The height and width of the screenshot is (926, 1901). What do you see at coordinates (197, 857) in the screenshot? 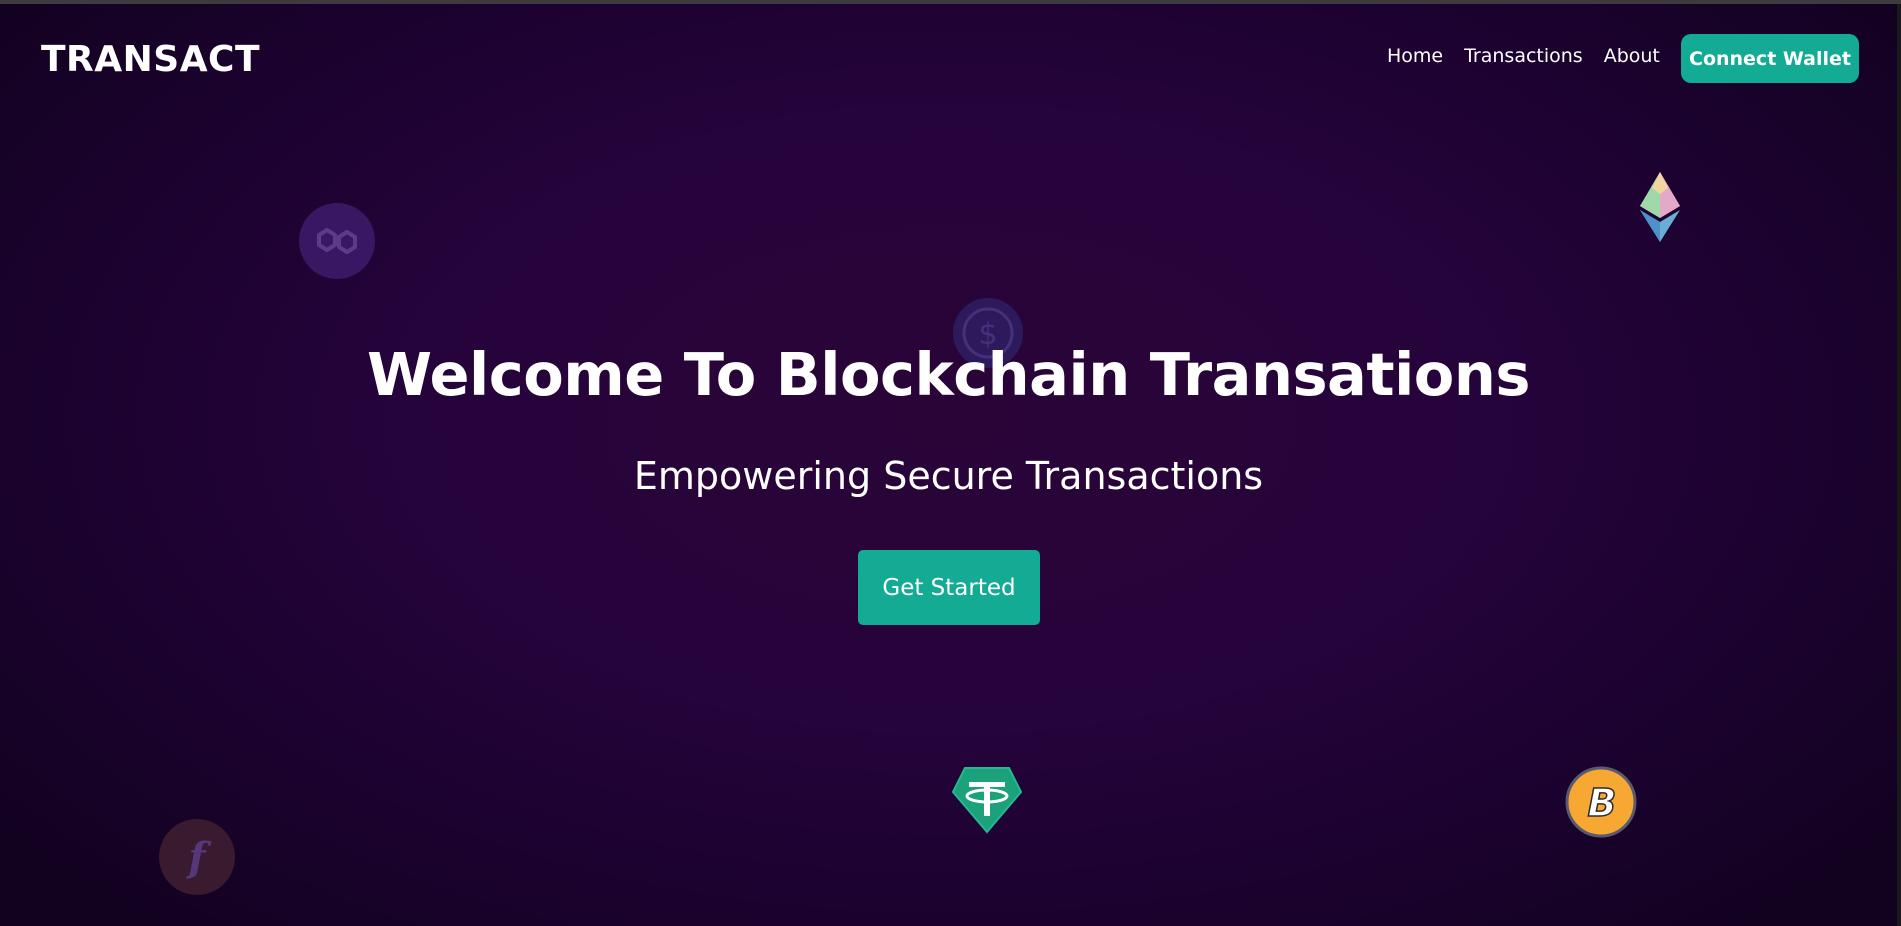
I see `filecoin-icon: f` at bounding box center [197, 857].